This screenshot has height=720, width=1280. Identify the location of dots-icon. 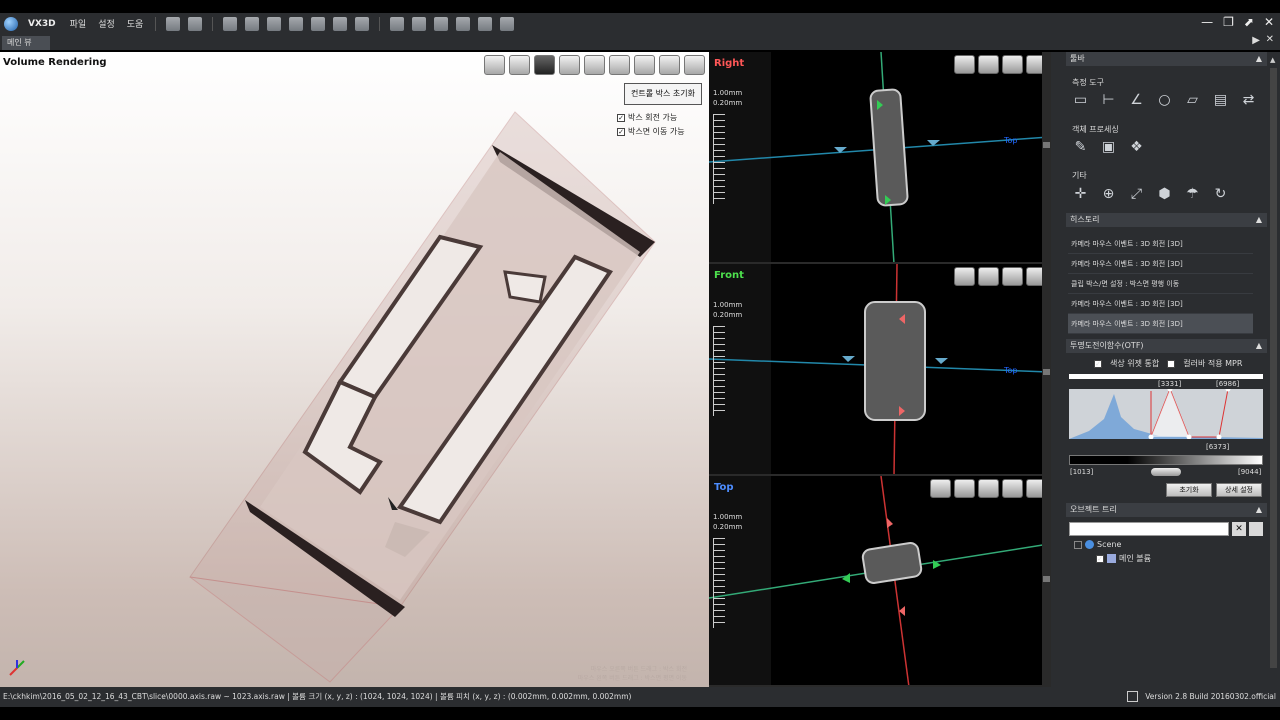
(441, 23).